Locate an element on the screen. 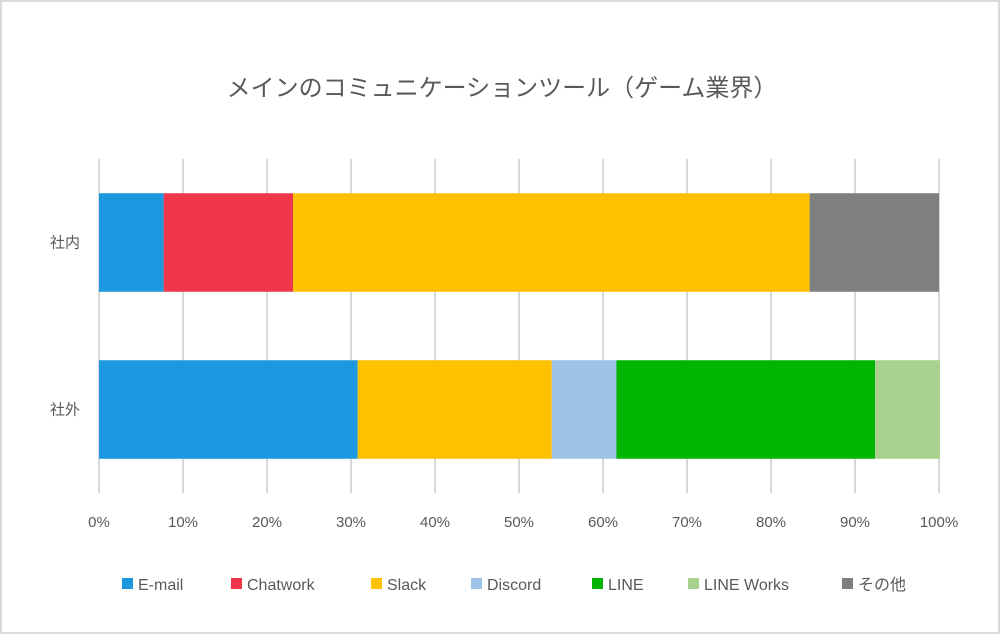 This screenshot has height=634, width=1000. x-tick-label: 50% is located at coordinates (519, 522).